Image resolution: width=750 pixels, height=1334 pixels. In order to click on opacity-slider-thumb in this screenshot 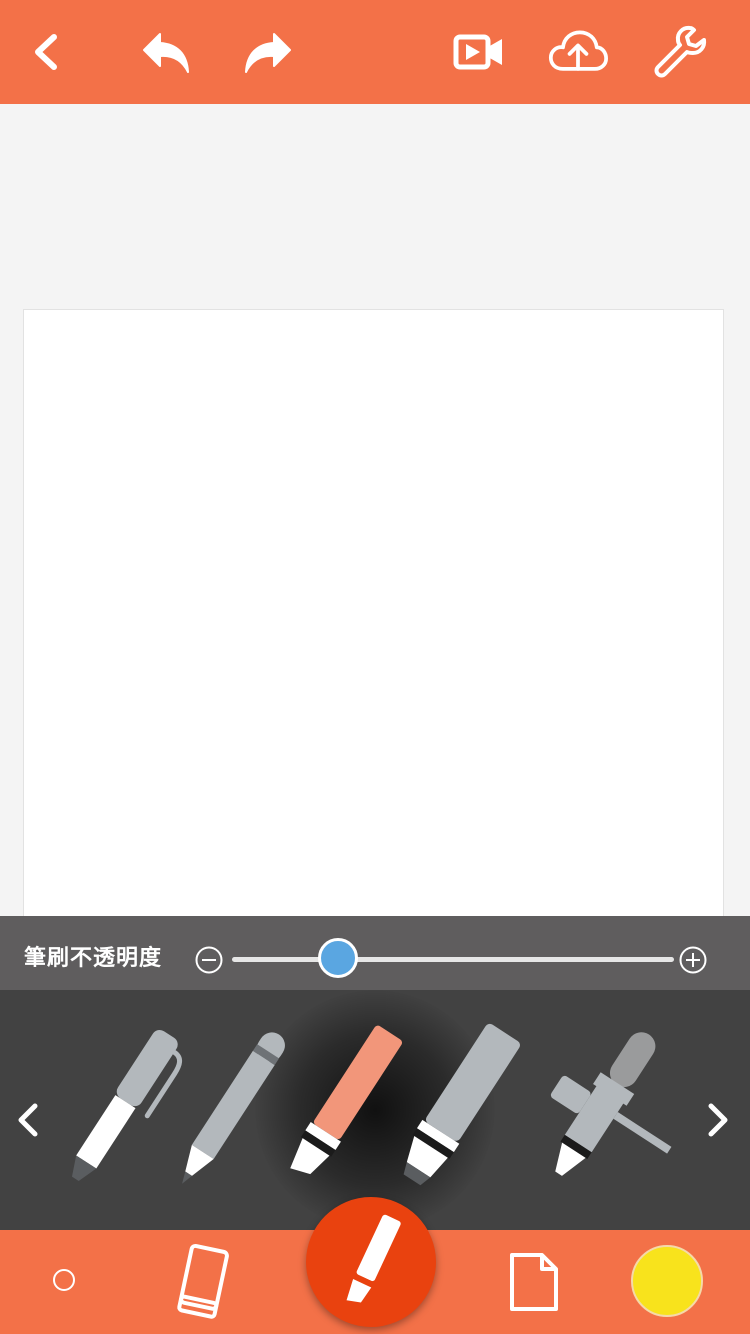, I will do `click(338, 958)`.